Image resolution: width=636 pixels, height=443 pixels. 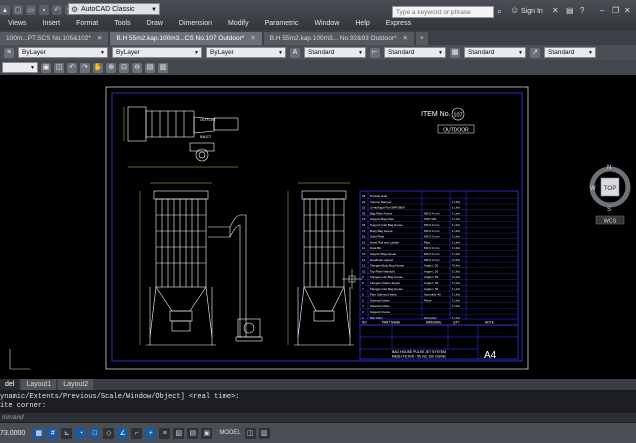 What do you see at coordinates (250, 433) in the screenshot?
I see `quickview-layouts-icon: ◫` at bounding box center [250, 433].